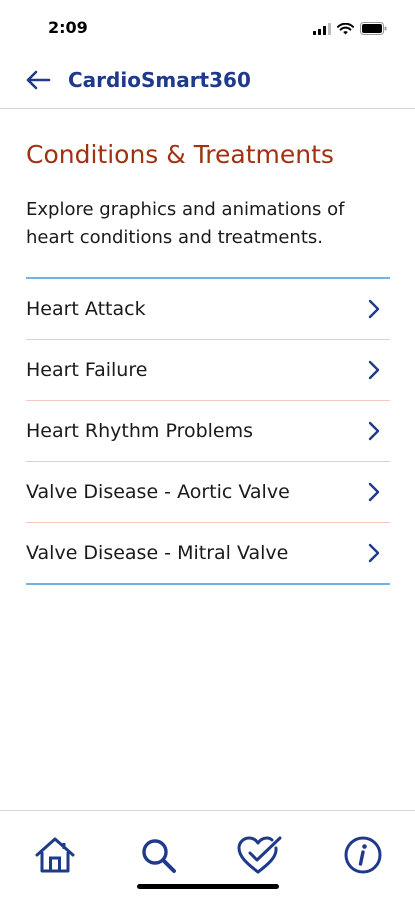 This screenshot has width=415, height=901. I want to click on list-item-label: Heart Rhythm Problems, so click(140, 431).